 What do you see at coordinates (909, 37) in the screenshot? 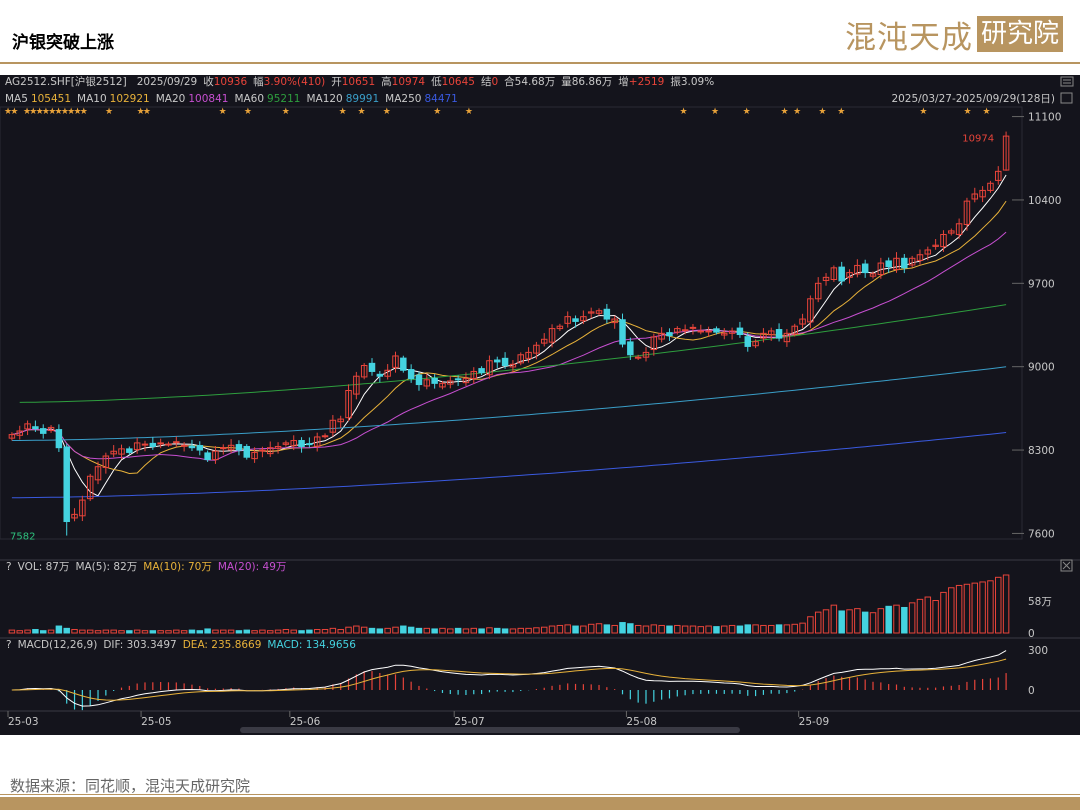
I see `logo-text: 混沌天成` at bounding box center [909, 37].